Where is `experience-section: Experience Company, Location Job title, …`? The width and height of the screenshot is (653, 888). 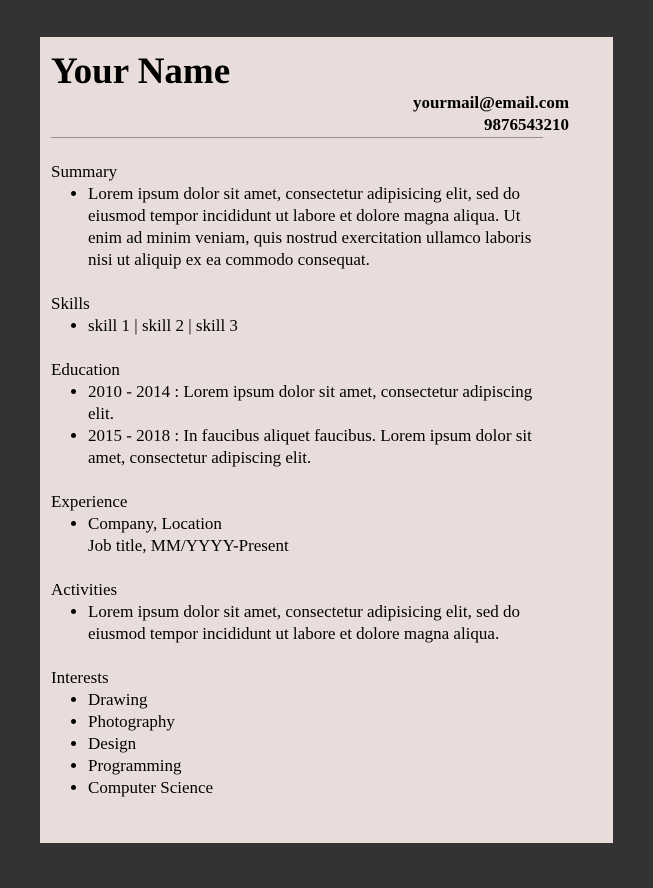 experience-section: Experience Company, Location Job title, … is located at coordinates (301, 524).